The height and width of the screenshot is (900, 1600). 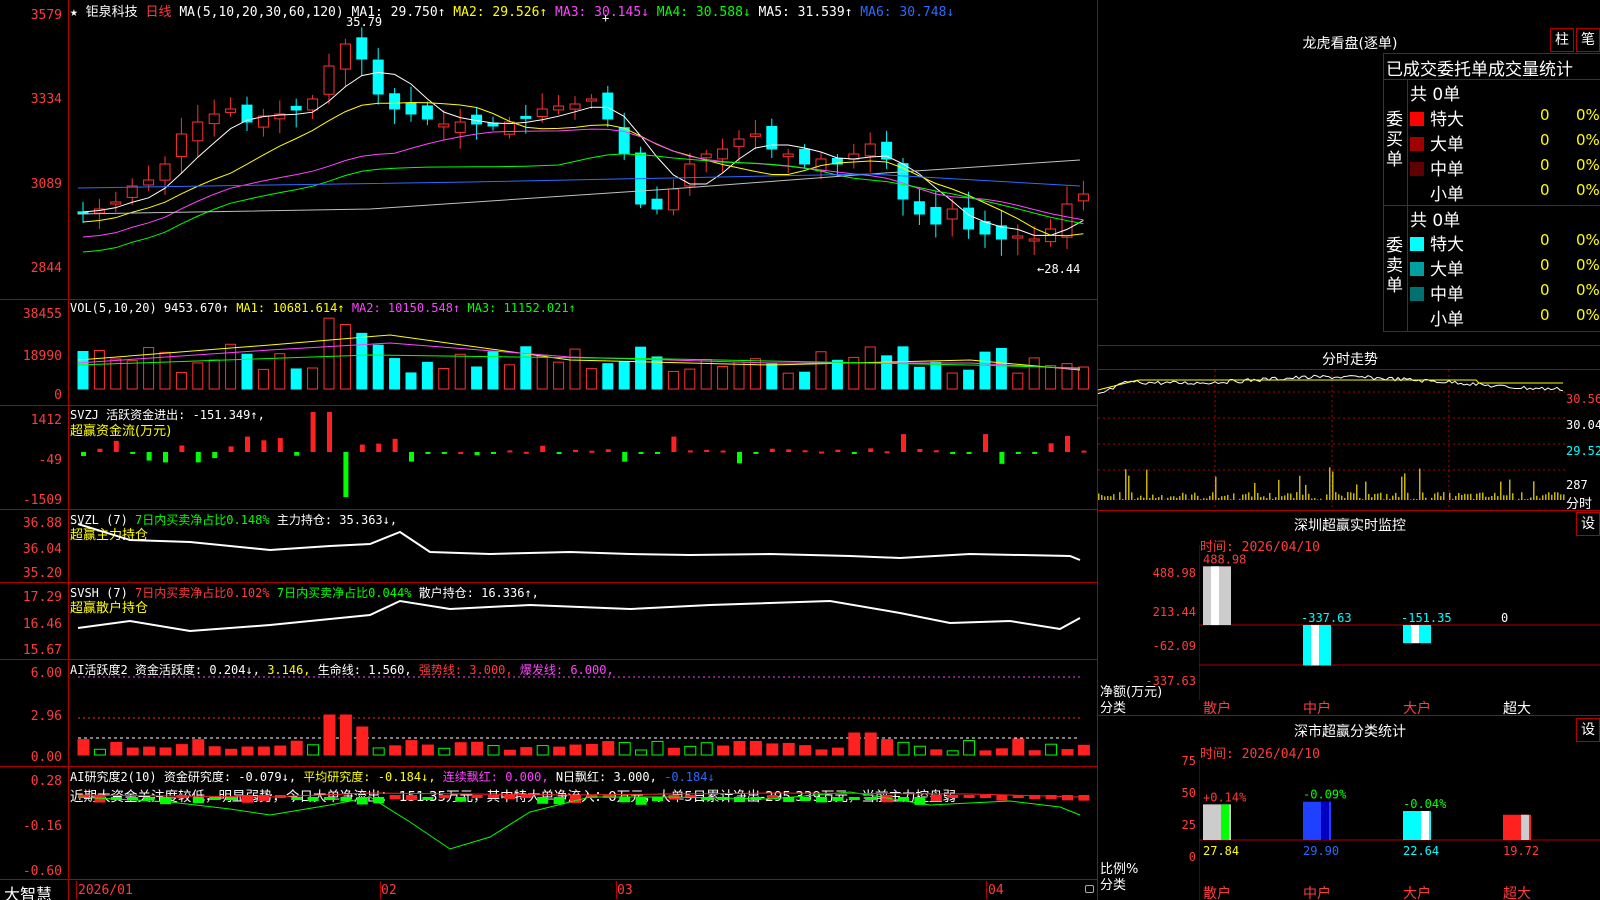 What do you see at coordinates (1447, 145) in the screenshot?
I see `row-label: 大单` at bounding box center [1447, 145].